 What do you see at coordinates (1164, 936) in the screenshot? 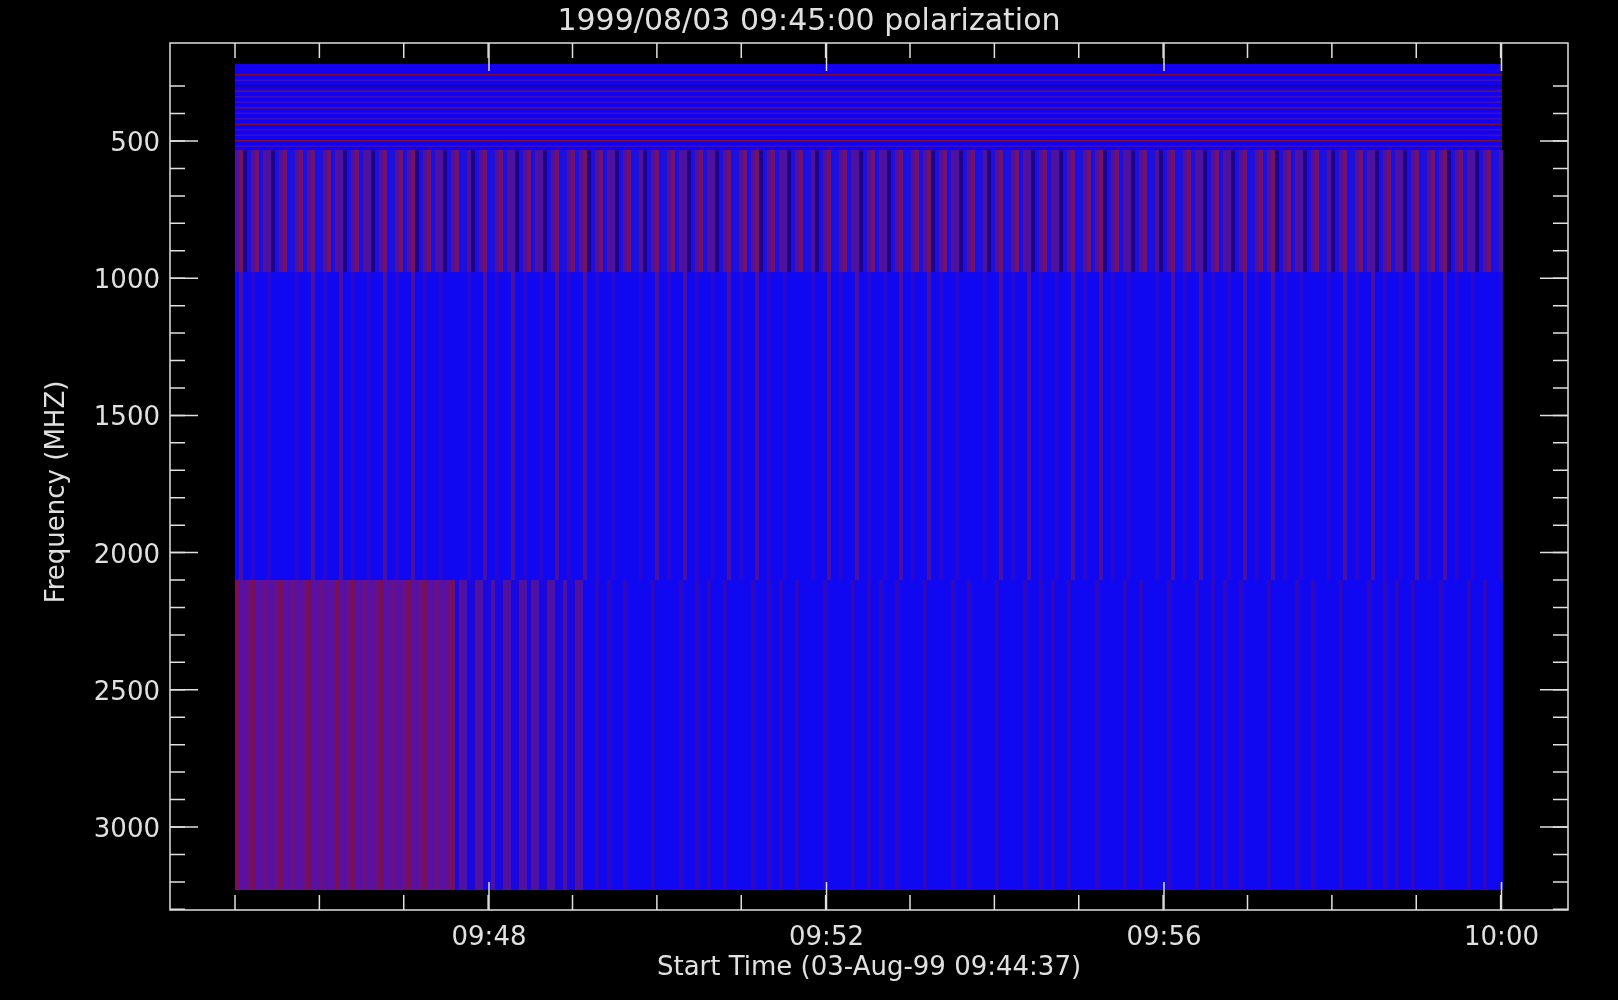
I see `x-tick-label: 09:56` at bounding box center [1164, 936].